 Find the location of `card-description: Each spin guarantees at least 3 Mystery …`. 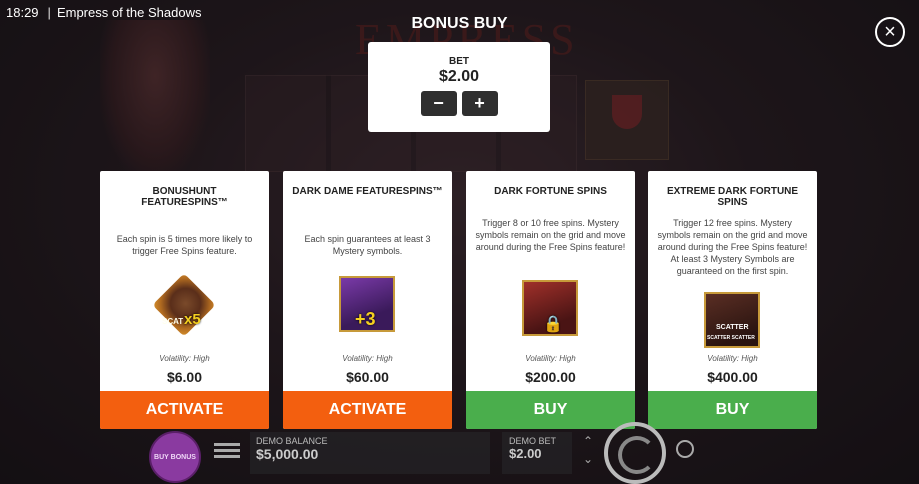

card-description: Each spin guarantees at least 3 Mystery … is located at coordinates (367, 245).